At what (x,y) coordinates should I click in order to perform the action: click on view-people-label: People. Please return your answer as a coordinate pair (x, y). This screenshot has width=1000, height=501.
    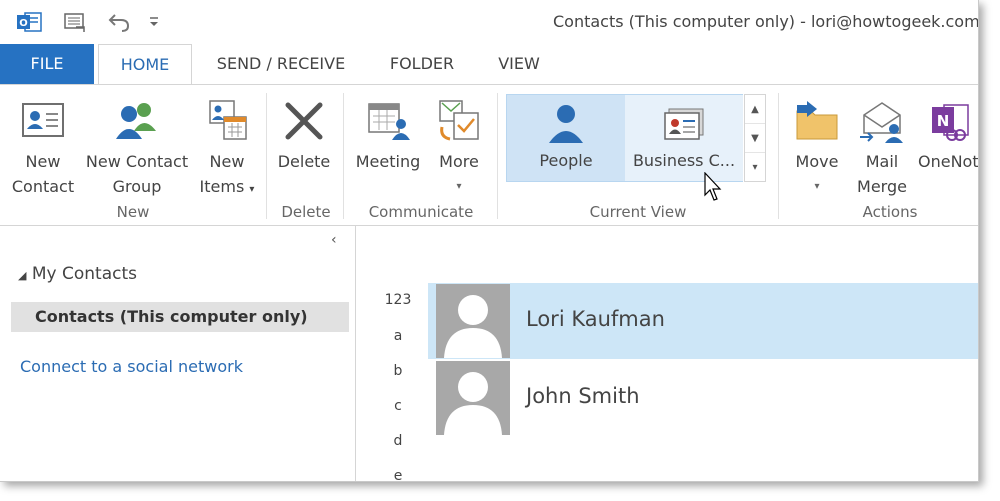
    Looking at the image, I should click on (566, 160).